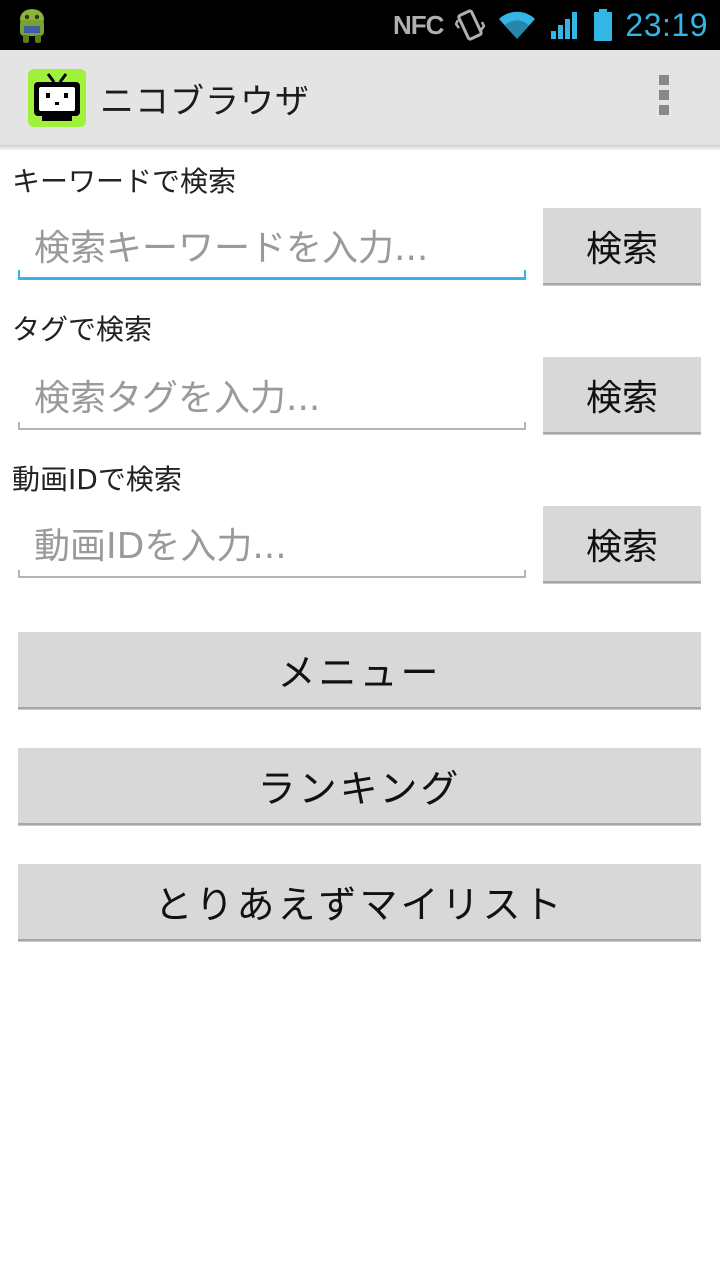 The width and height of the screenshot is (720, 1280). What do you see at coordinates (32, 26) in the screenshot?
I see `android-notification-icon` at bounding box center [32, 26].